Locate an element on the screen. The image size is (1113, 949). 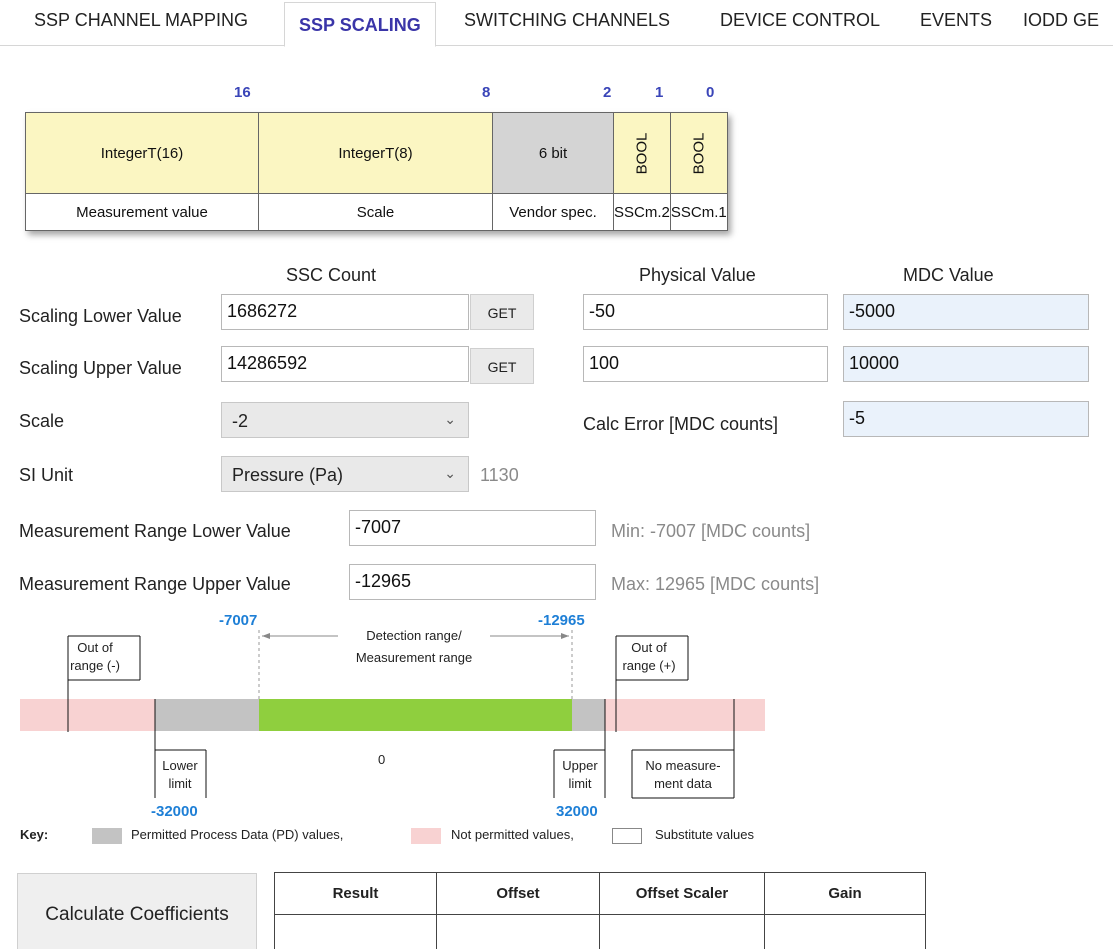
calc-error-field: -5 is located at coordinates (966, 419).